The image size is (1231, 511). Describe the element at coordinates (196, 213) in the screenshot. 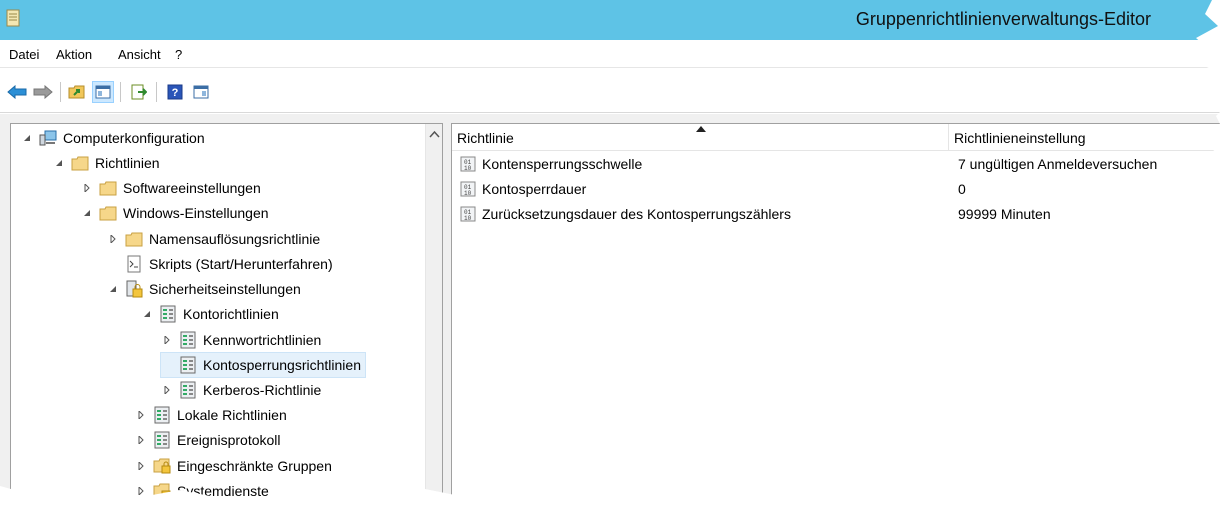

I see `tree-node-label: Windows-Einstellungen` at that location.